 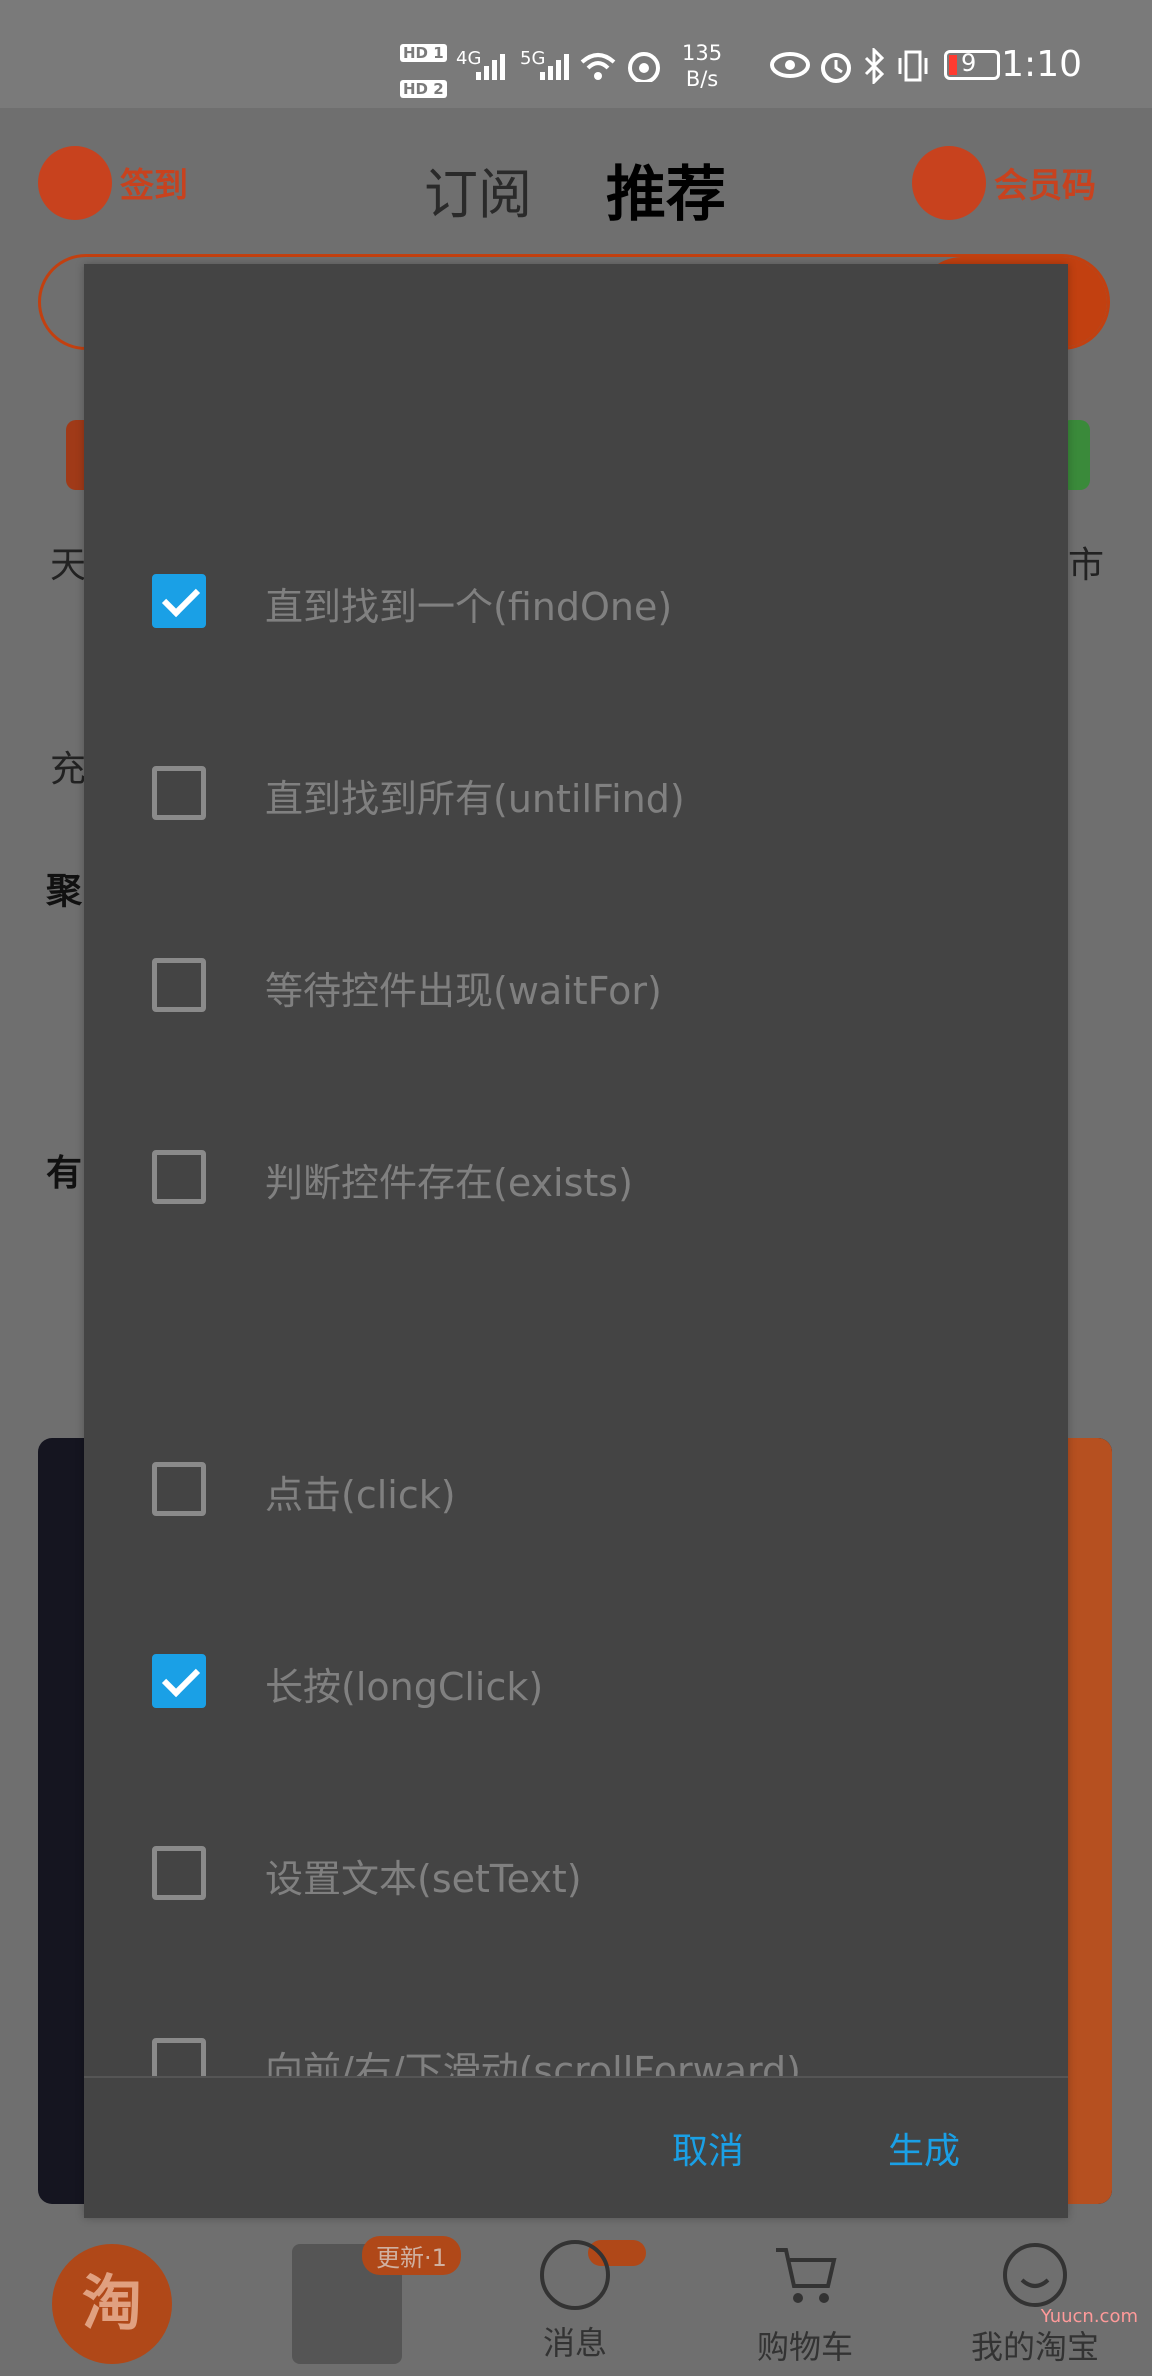 I want to click on eye-icon, so click(x=790, y=65).